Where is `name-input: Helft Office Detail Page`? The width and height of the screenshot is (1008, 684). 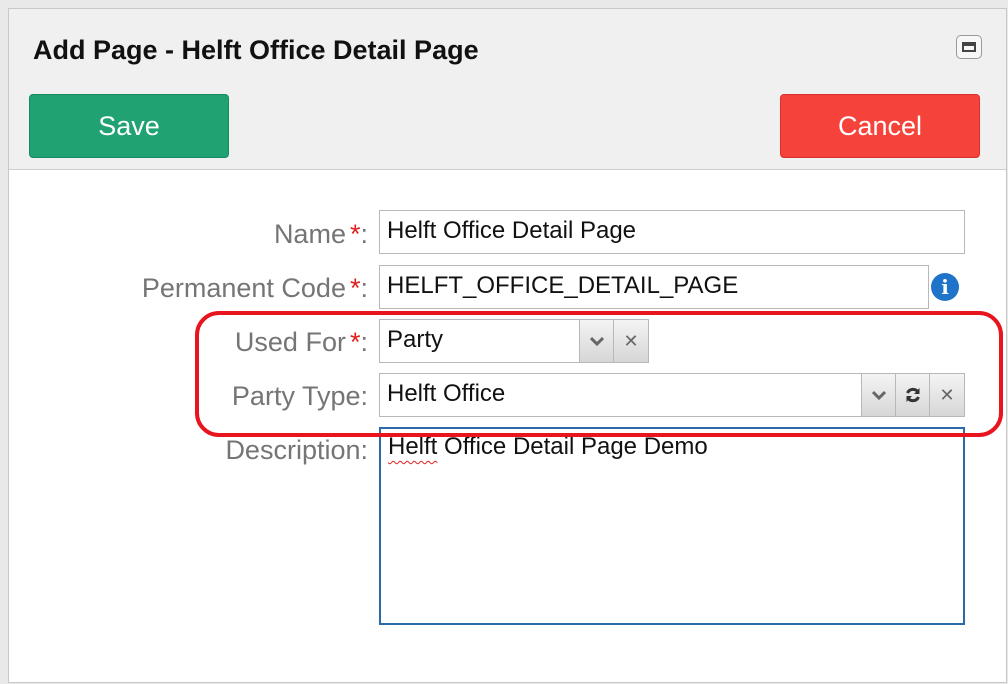
name-input: Helft Office Detail Page is located at coordinates (672, 232).